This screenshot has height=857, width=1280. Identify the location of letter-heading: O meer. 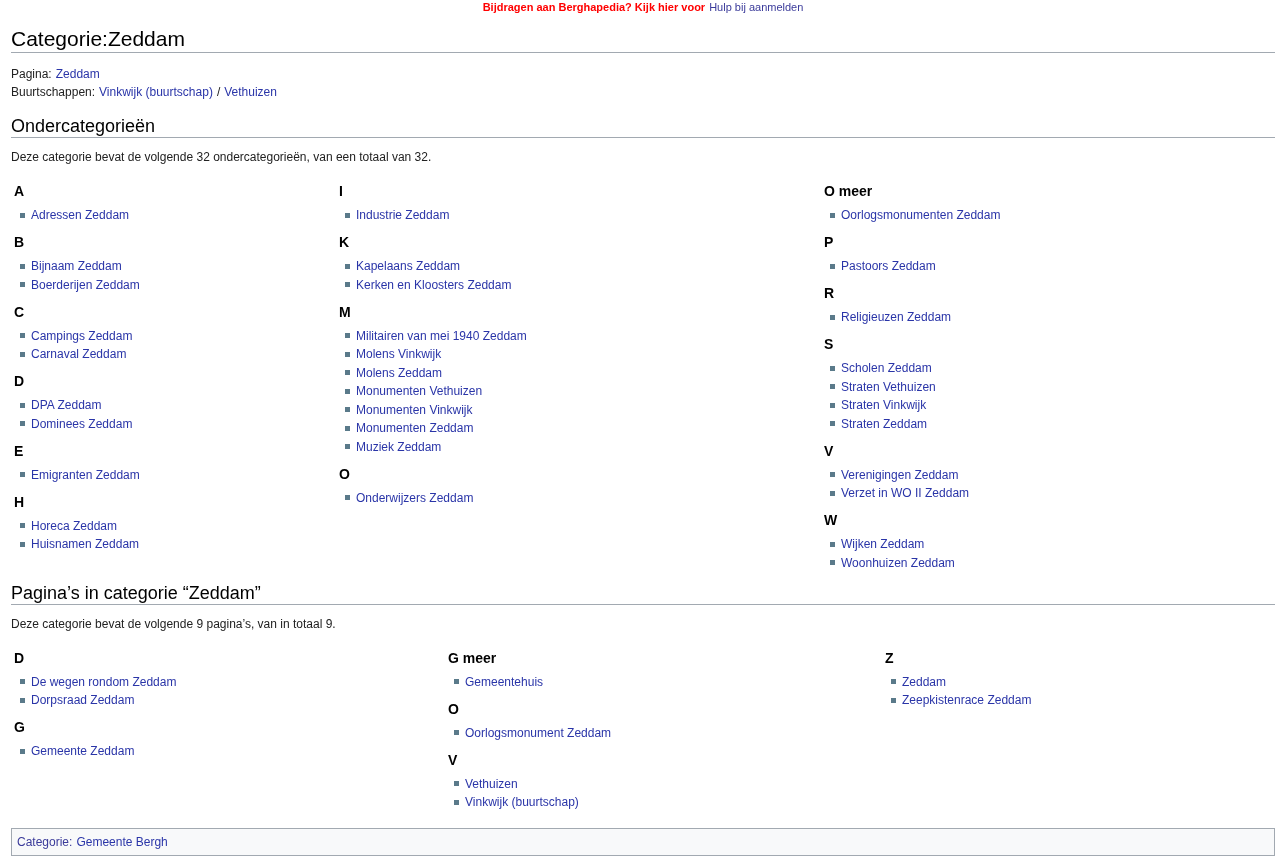
(849, 191).